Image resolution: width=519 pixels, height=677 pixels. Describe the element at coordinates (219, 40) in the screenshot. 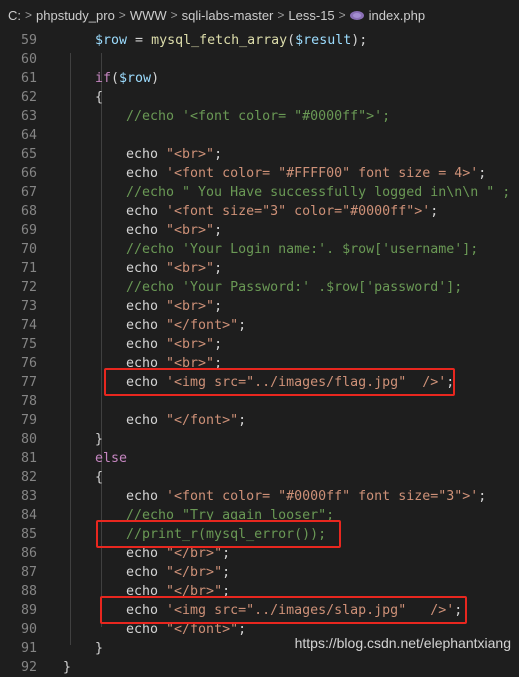

I see `code-token: mysql_fetch_array` at that location.